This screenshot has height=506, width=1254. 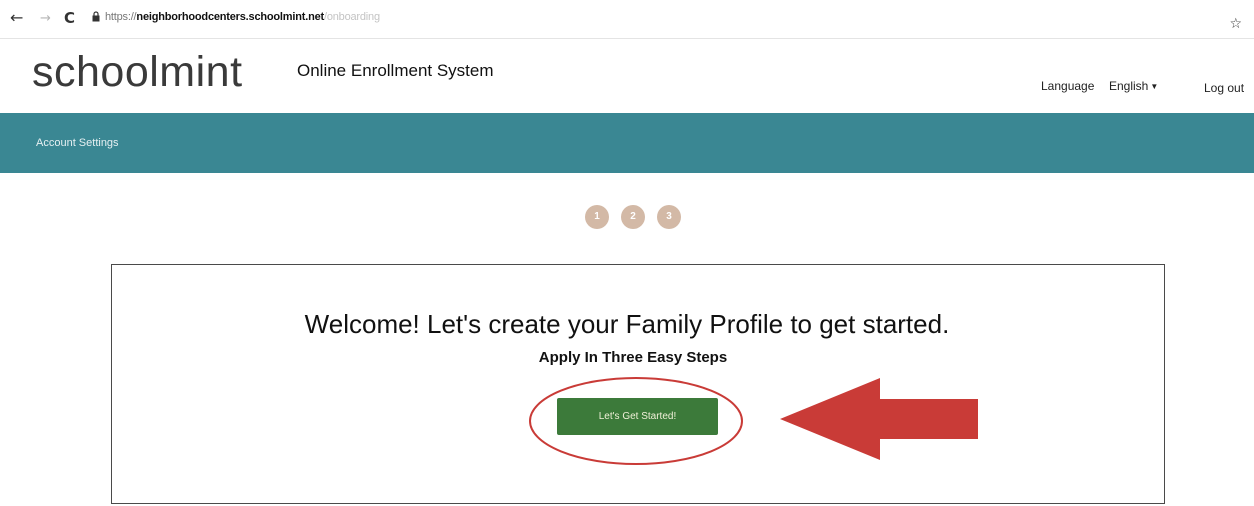 I want to click on language-label: Language, so click(x=1068, y=86).